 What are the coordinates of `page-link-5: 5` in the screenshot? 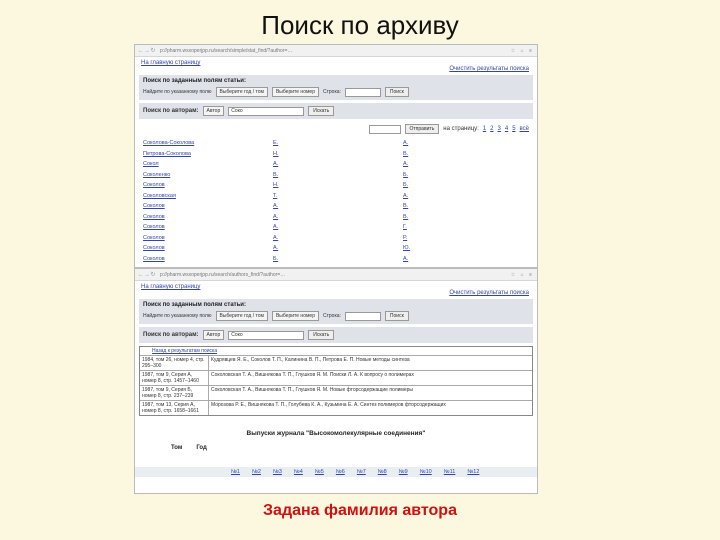 It's located at (513, 129).